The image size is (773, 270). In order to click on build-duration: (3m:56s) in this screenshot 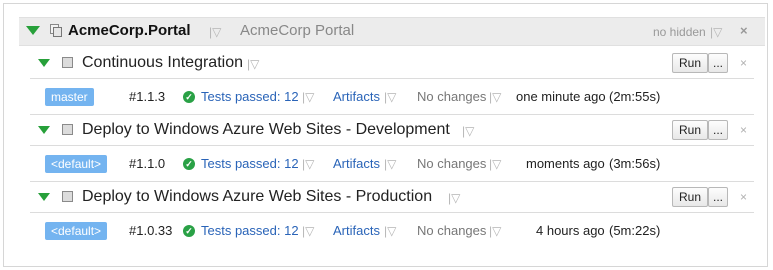, I will do `click(635, 163)`.